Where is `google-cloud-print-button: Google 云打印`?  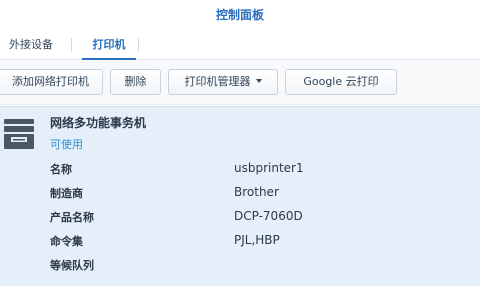 google-cloud-print-button: Google 云打印 is located at coordinates (341, 82).